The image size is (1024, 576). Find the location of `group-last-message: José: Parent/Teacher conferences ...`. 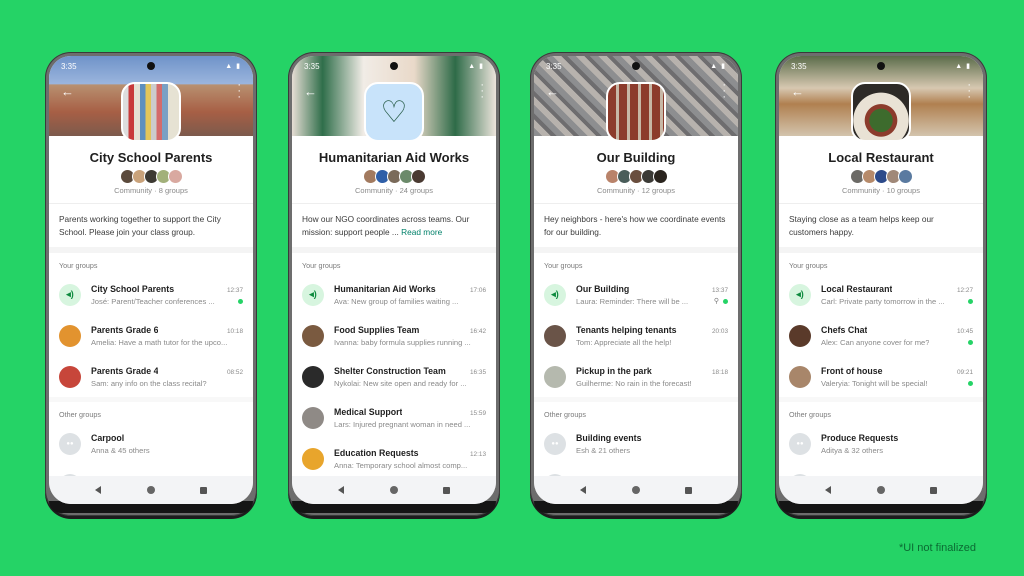

group-last-message: José: Parent/Teacher conferences ... is located at coordinates (153, 301).